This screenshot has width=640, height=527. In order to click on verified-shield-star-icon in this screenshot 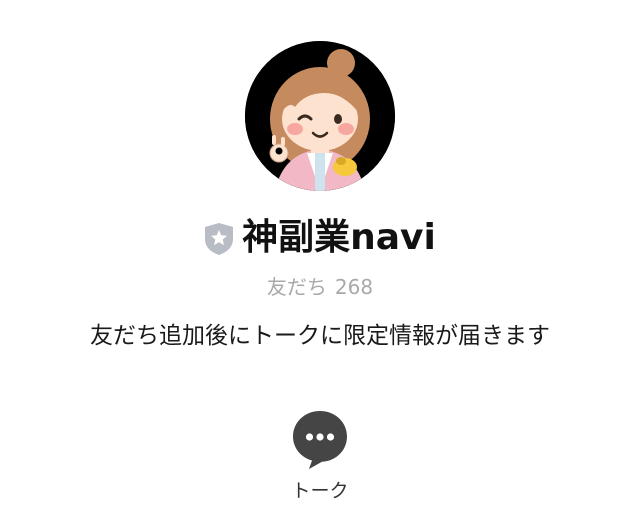, I will do `click(219, 239)`.